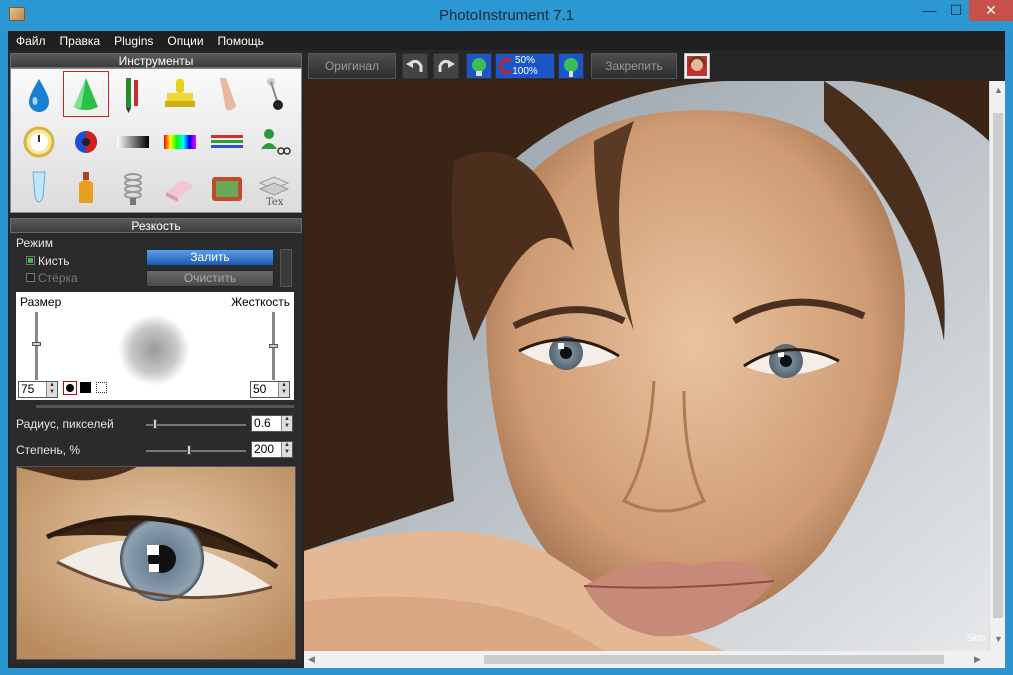  I want to click on hardness-slider-thumb, so click(273, 346).